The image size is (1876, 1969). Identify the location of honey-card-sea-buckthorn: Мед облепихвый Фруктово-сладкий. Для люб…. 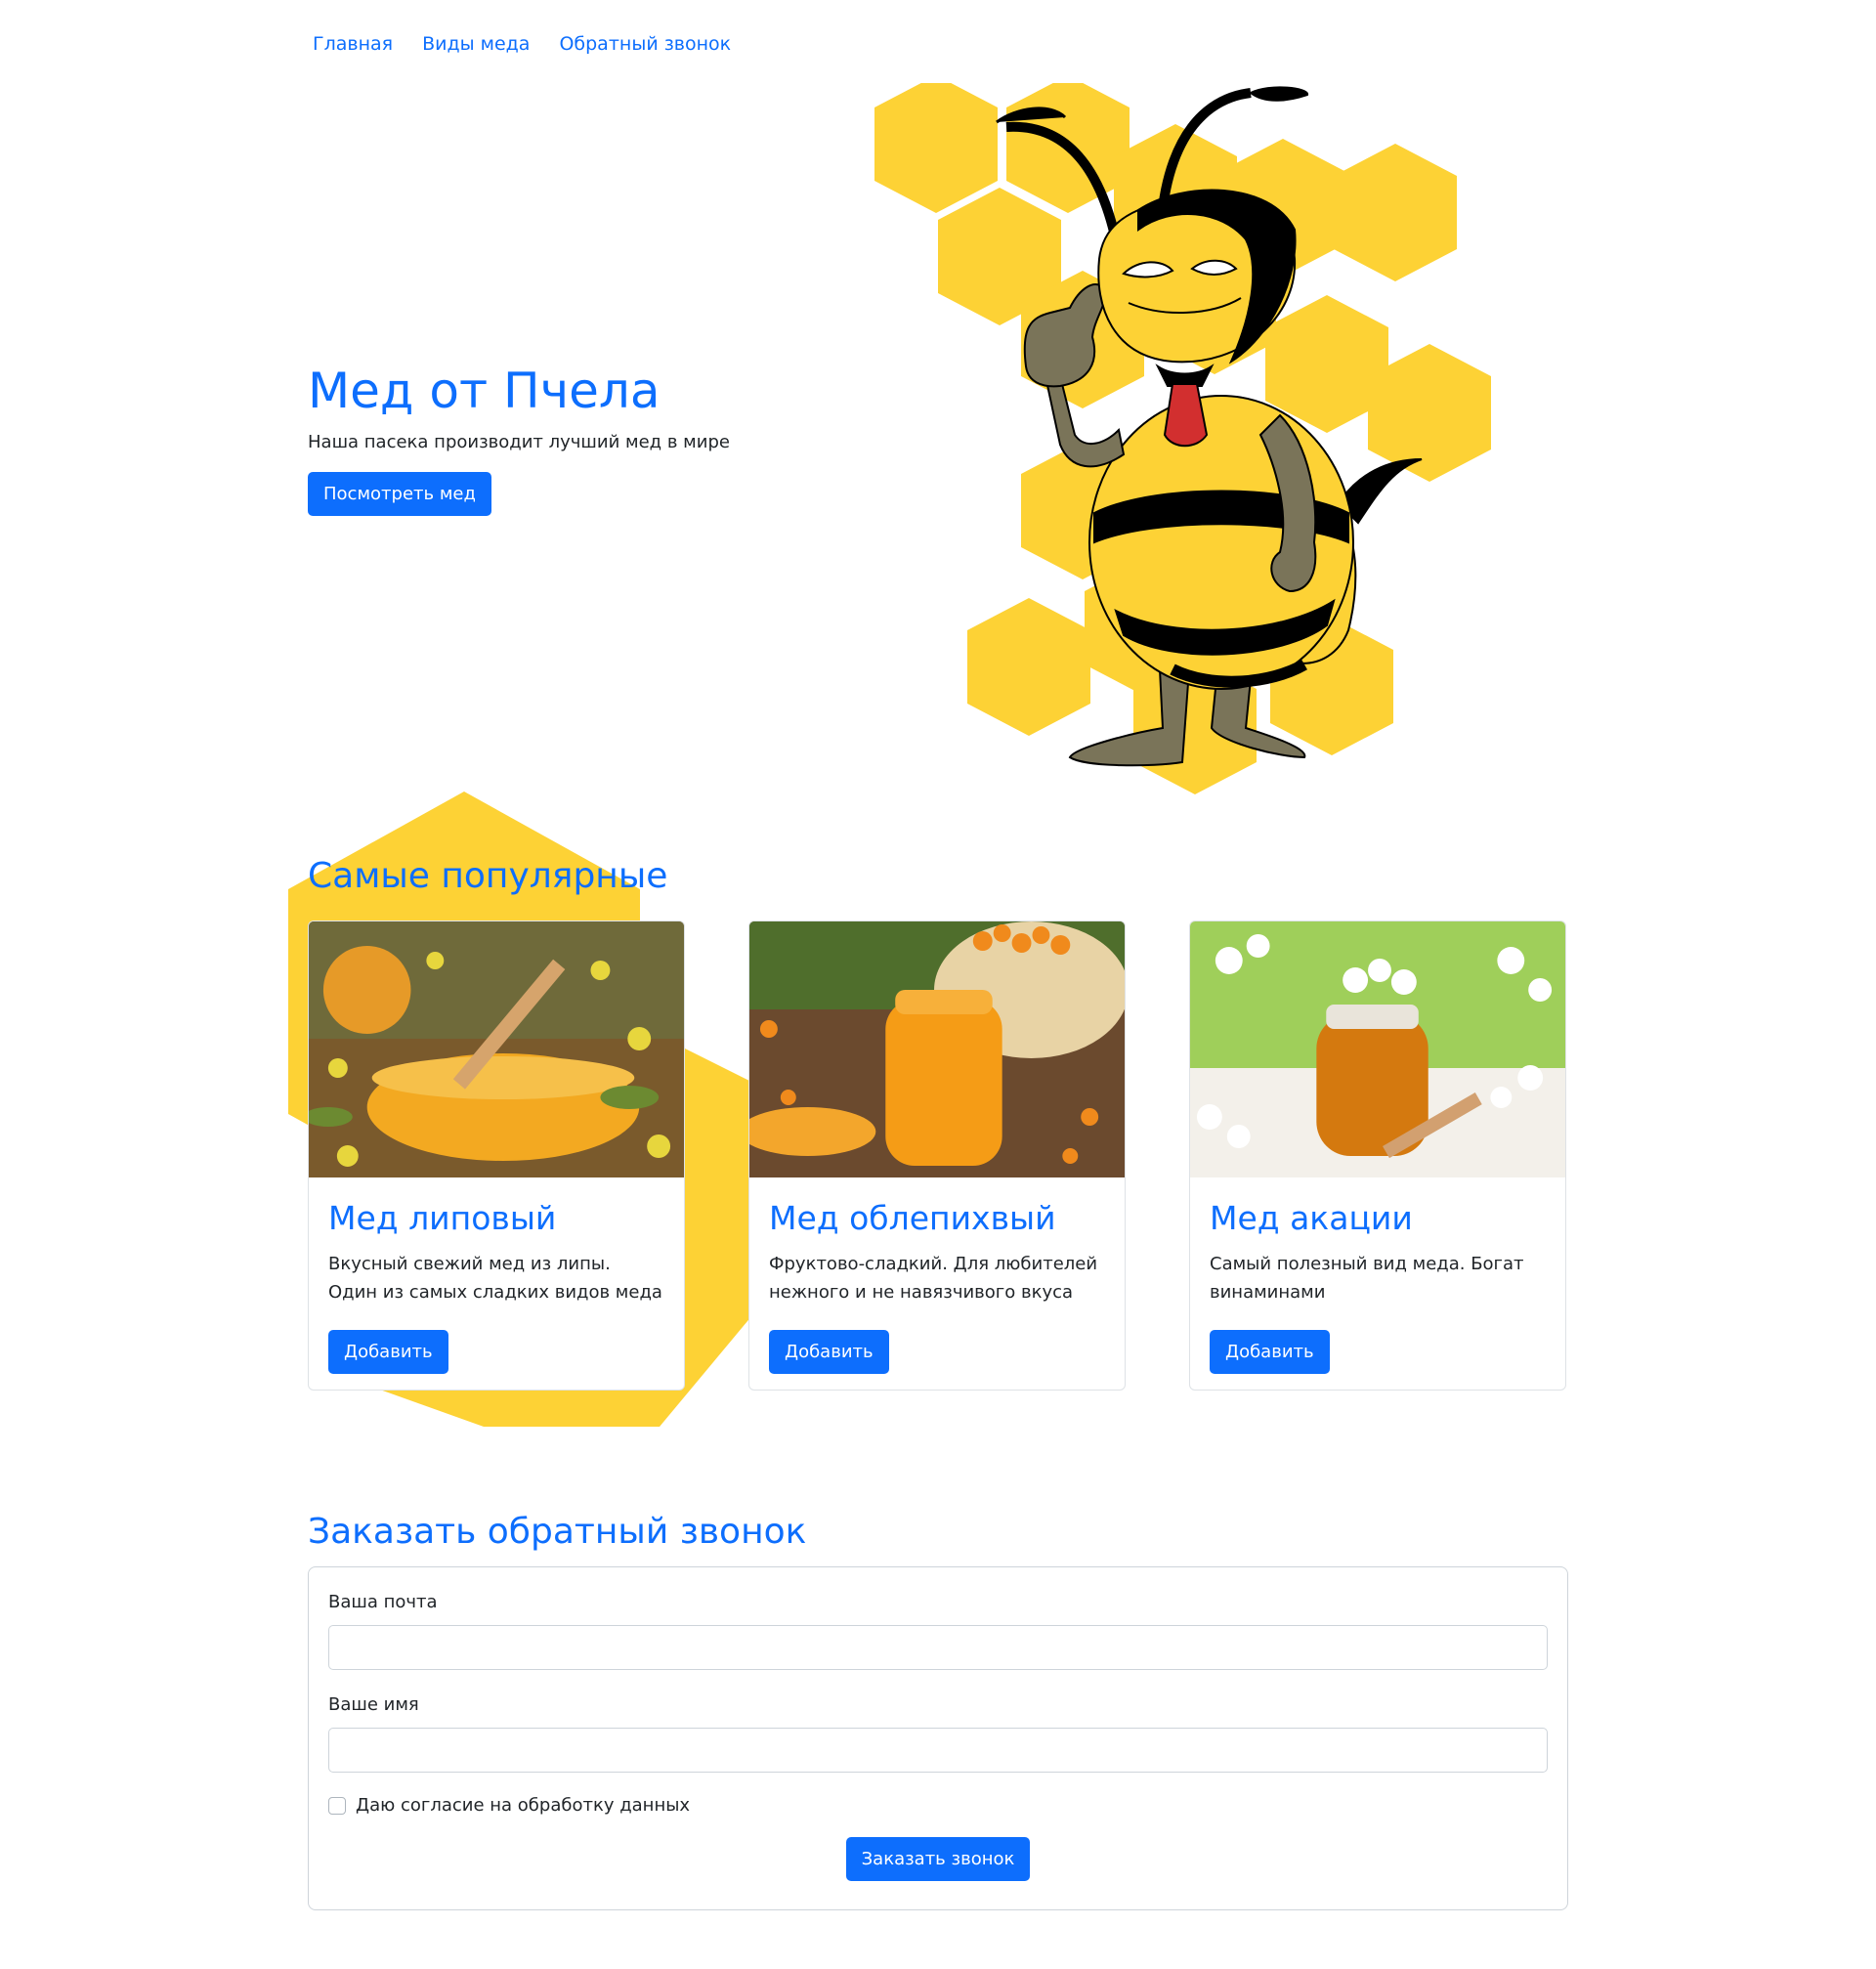
(937, 1155).